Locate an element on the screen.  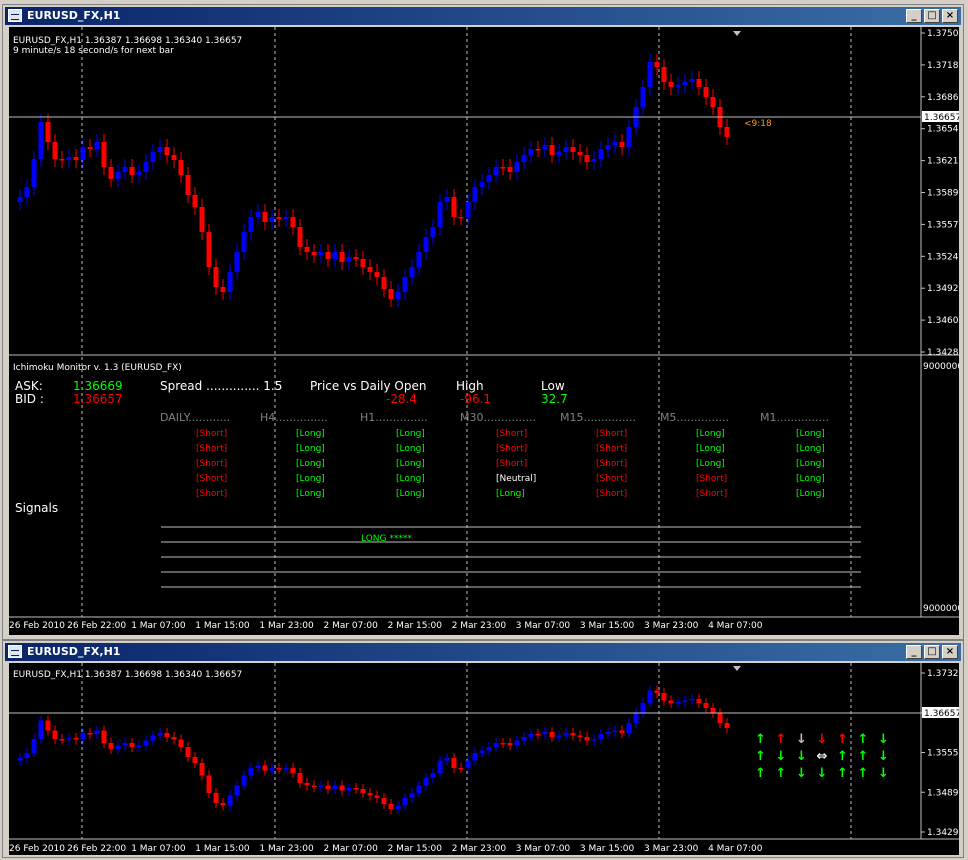
price-label: 1.35240 is located at coordinates (943, 257).